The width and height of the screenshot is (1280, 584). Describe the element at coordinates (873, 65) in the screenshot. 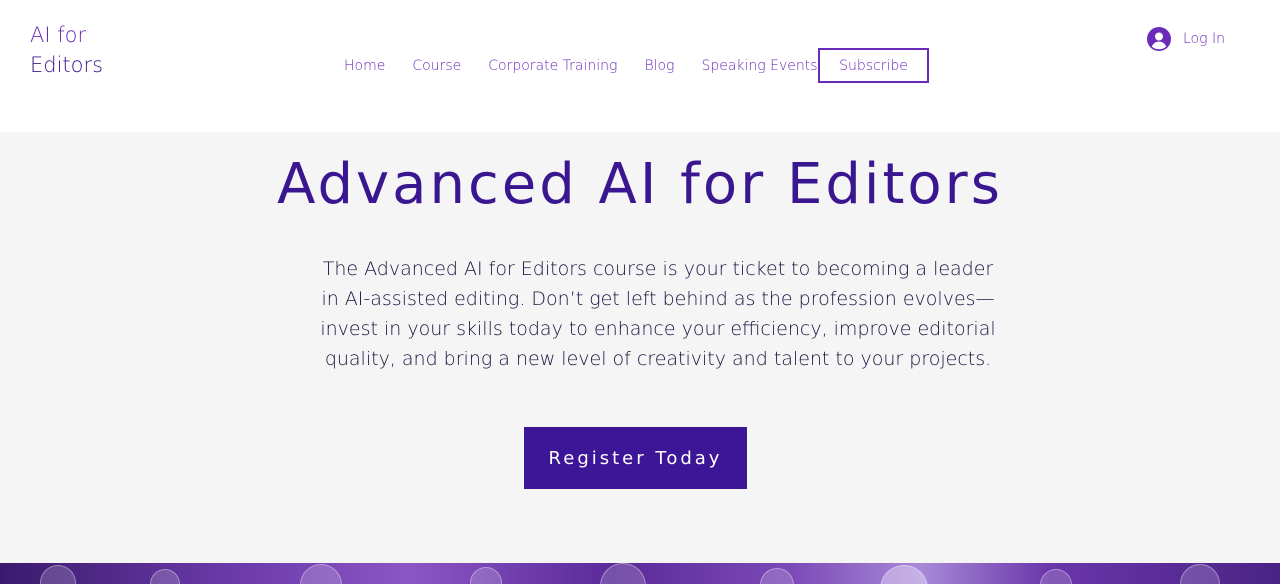

I see `subscribe-button: Subscribe` at that location.